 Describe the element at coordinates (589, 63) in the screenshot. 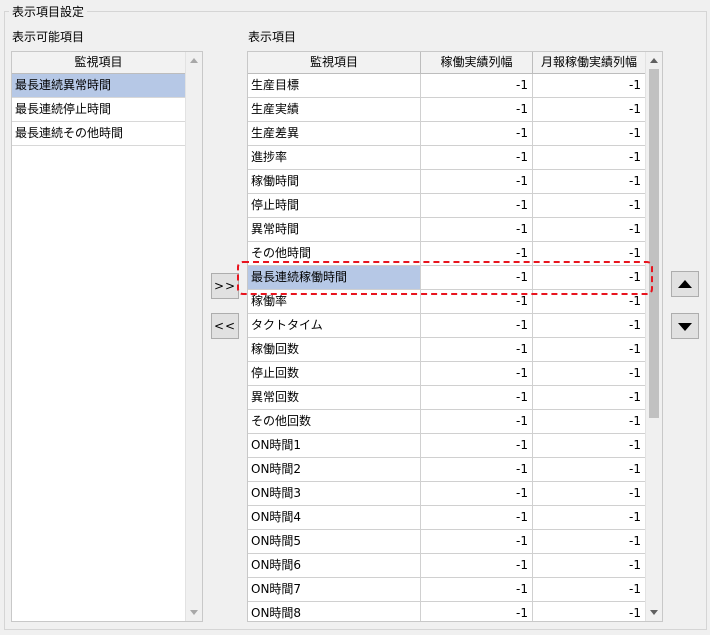

I see `column-header-monthly-width: 月報稼働実績列幅` at that location.